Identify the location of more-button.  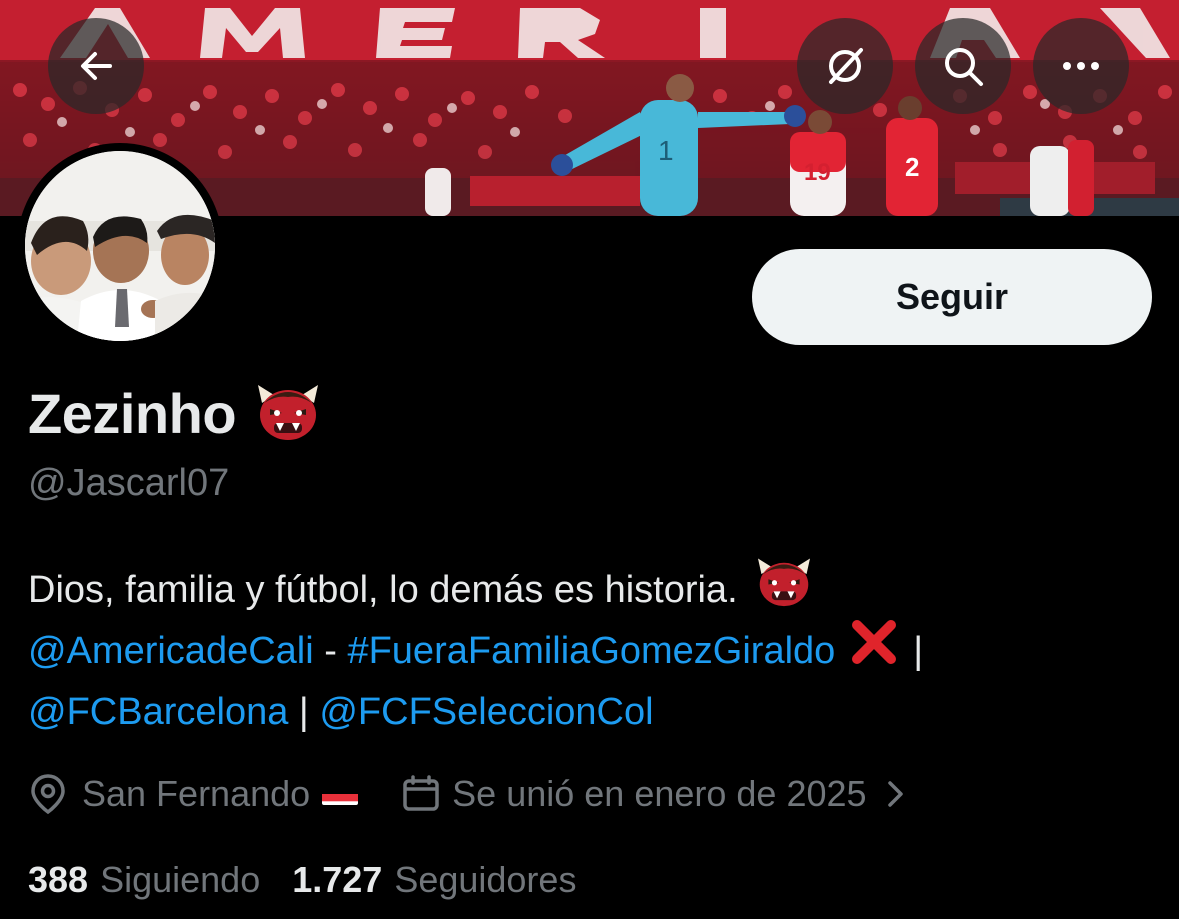
(1081, 66).